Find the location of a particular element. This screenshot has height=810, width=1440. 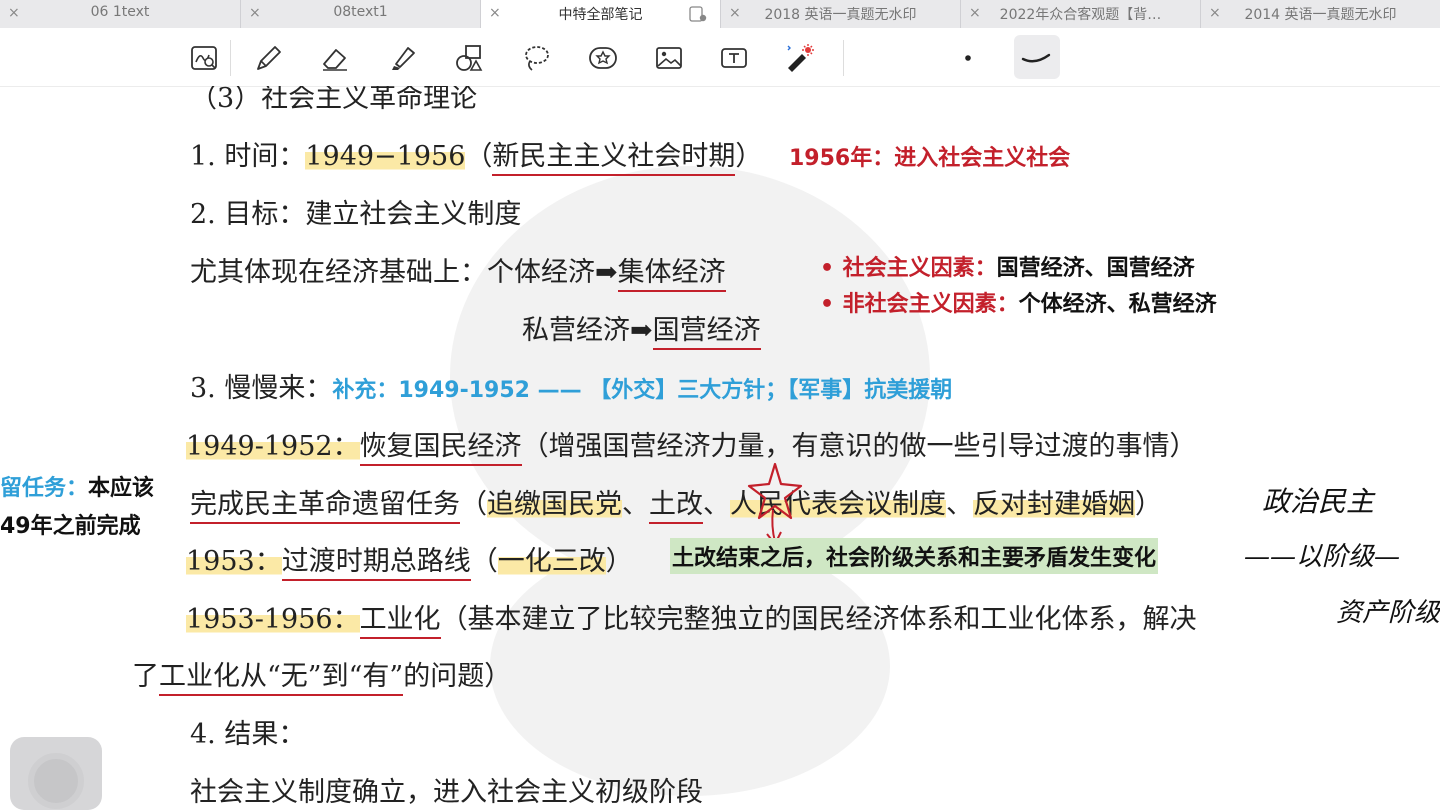

item4-label: 4. 结果： is located at coordinates (248, 734).